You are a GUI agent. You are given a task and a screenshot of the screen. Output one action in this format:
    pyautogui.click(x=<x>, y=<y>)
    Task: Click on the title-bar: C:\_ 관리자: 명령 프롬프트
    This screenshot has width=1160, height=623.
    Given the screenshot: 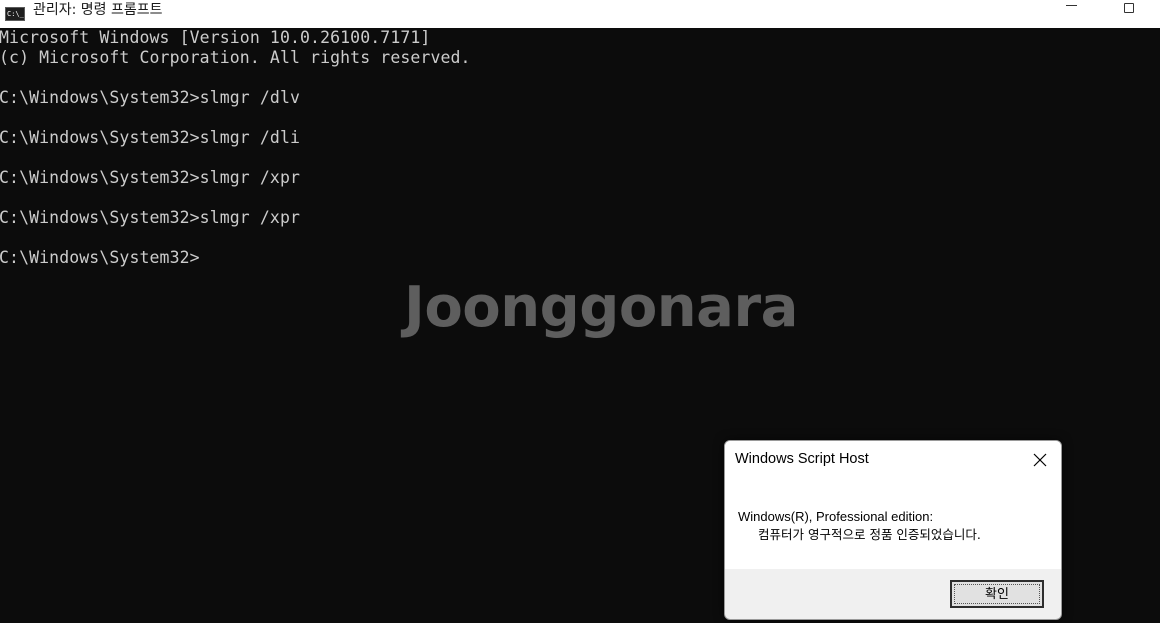 What is the action you would take?
    pyautogui.click(x=580, y=14)
    